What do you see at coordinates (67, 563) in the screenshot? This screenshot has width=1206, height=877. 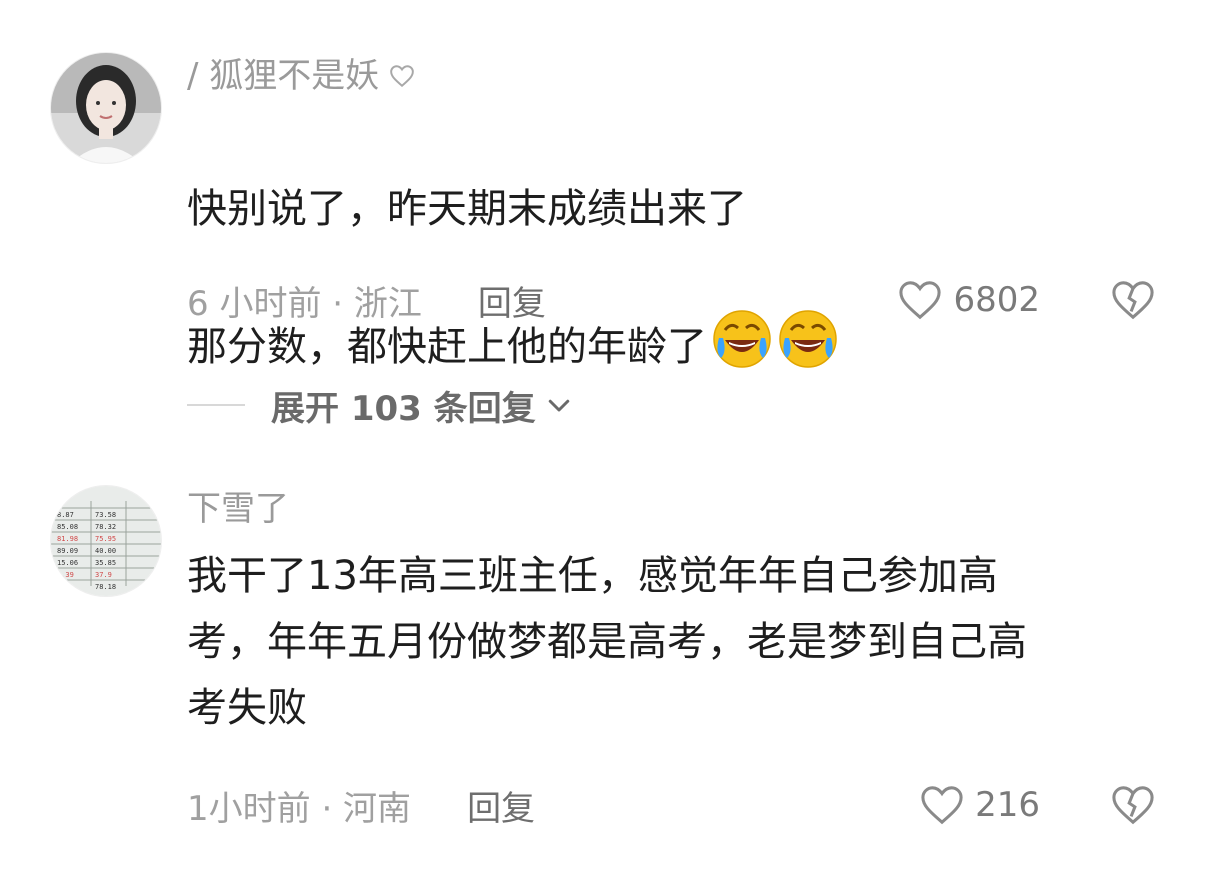 I see `svg-text: 15.06` at bounding box center [67, 563].